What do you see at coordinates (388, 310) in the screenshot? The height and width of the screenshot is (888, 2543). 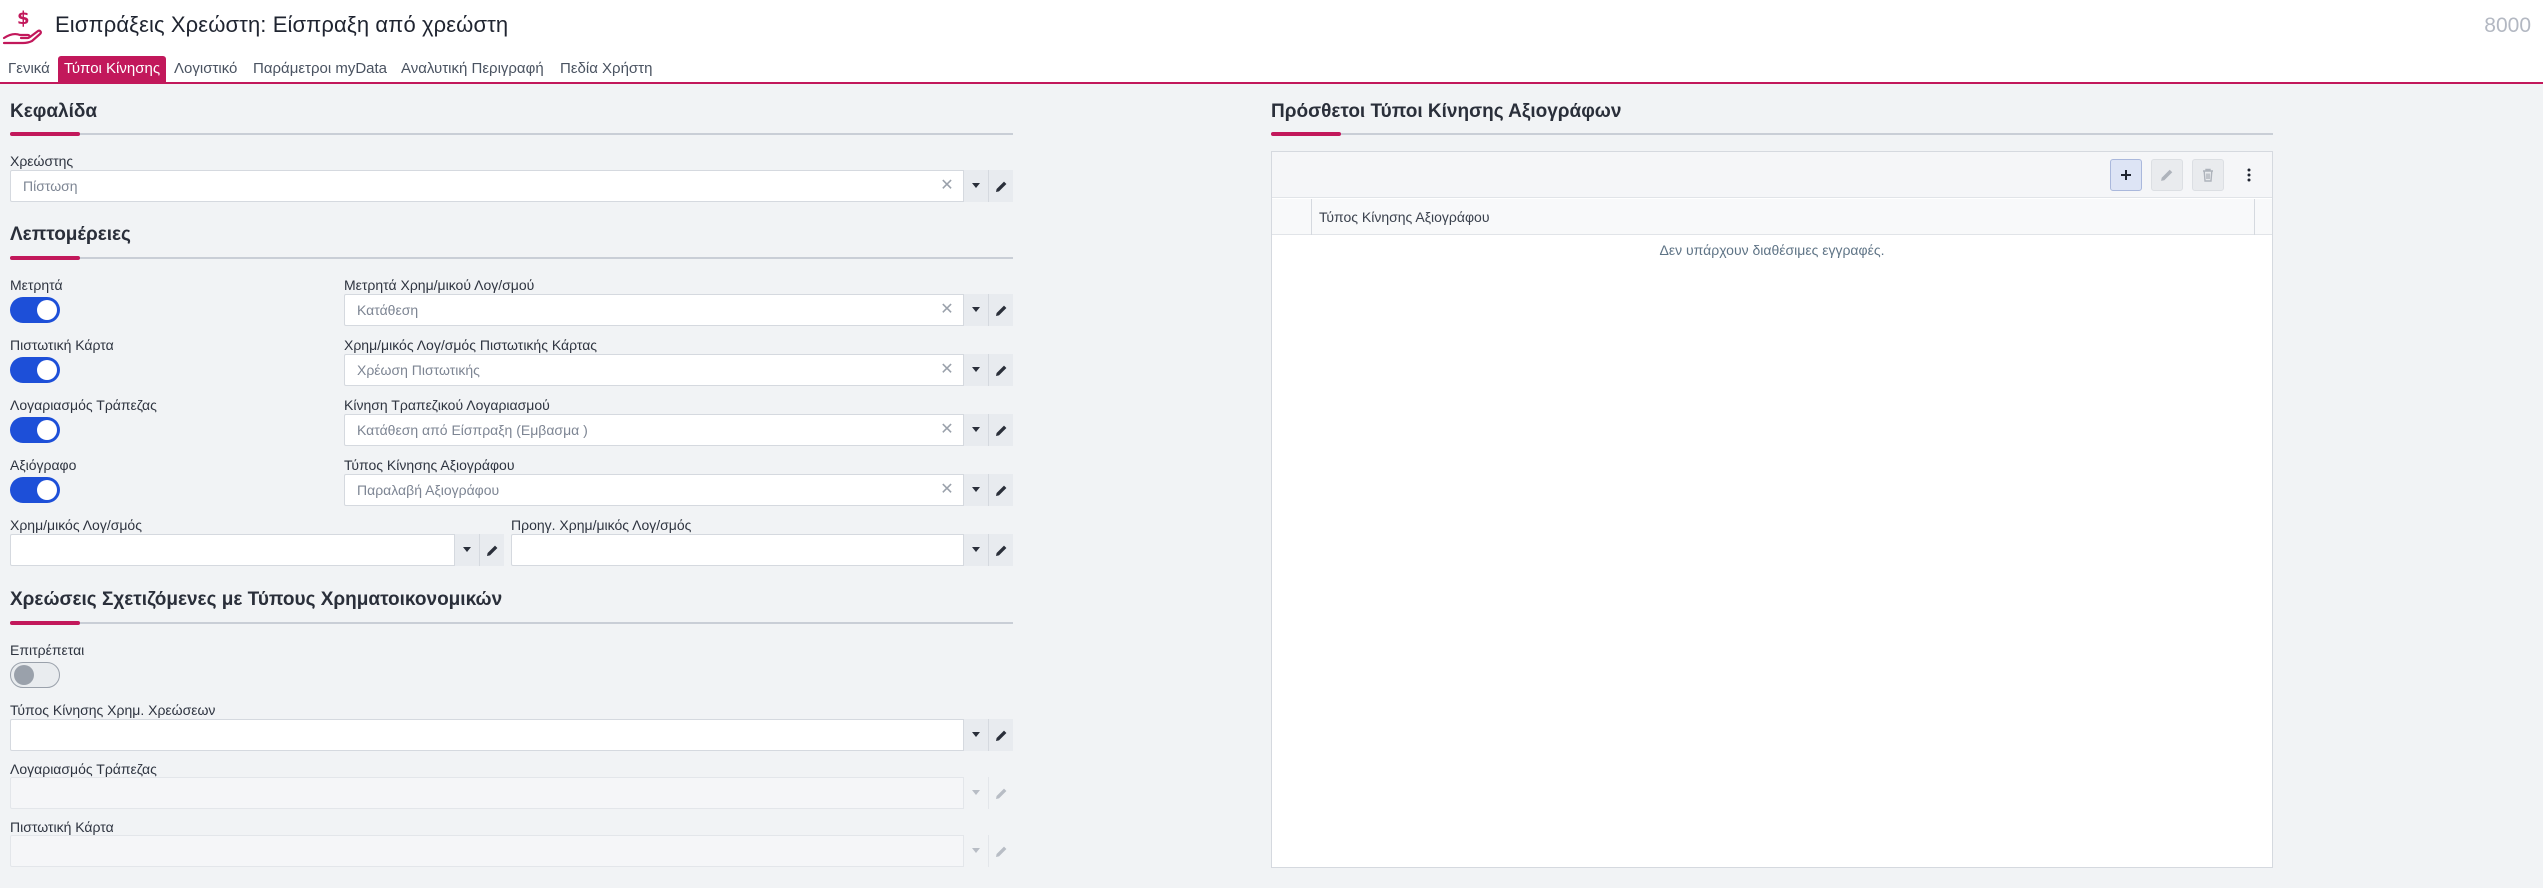 I see `cash-account-value: Κατάθεση` at bounding box center [388, 310].